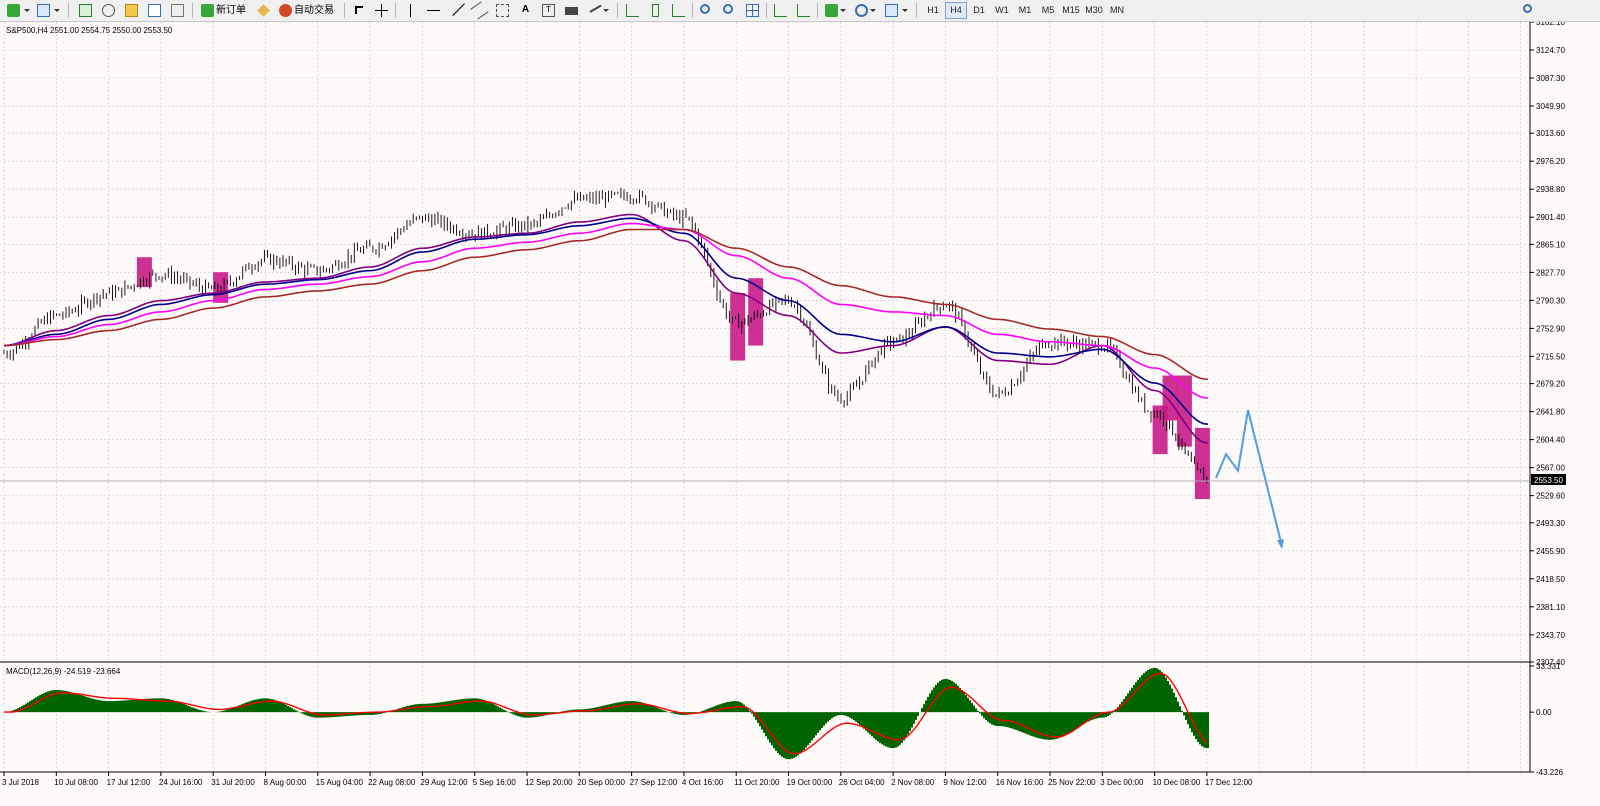  What do you see at coordinates (392, 782) in the screenshot?
I see `time-tick-label: 22 Aug 08:00` at bounding box center [392, 782].